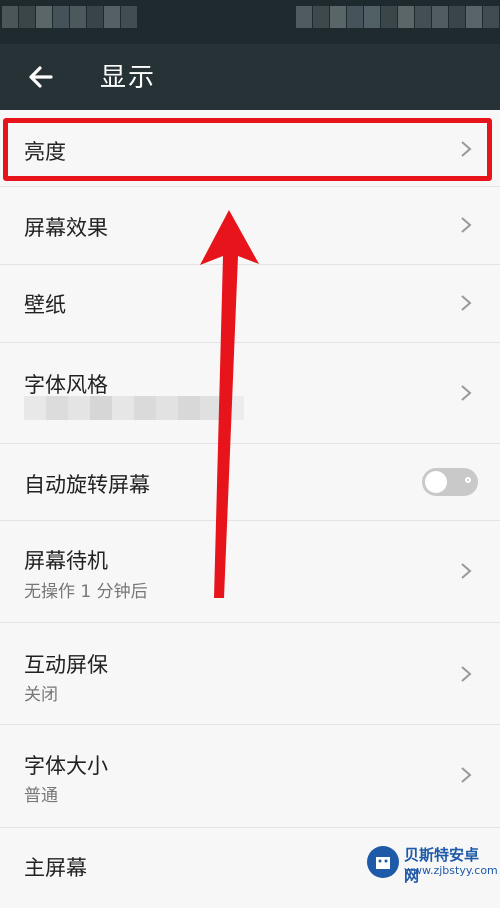  Describe the element at coordinates (45, 305) in the screenshot. I see `settings-item-label: 壁纸` at that location.